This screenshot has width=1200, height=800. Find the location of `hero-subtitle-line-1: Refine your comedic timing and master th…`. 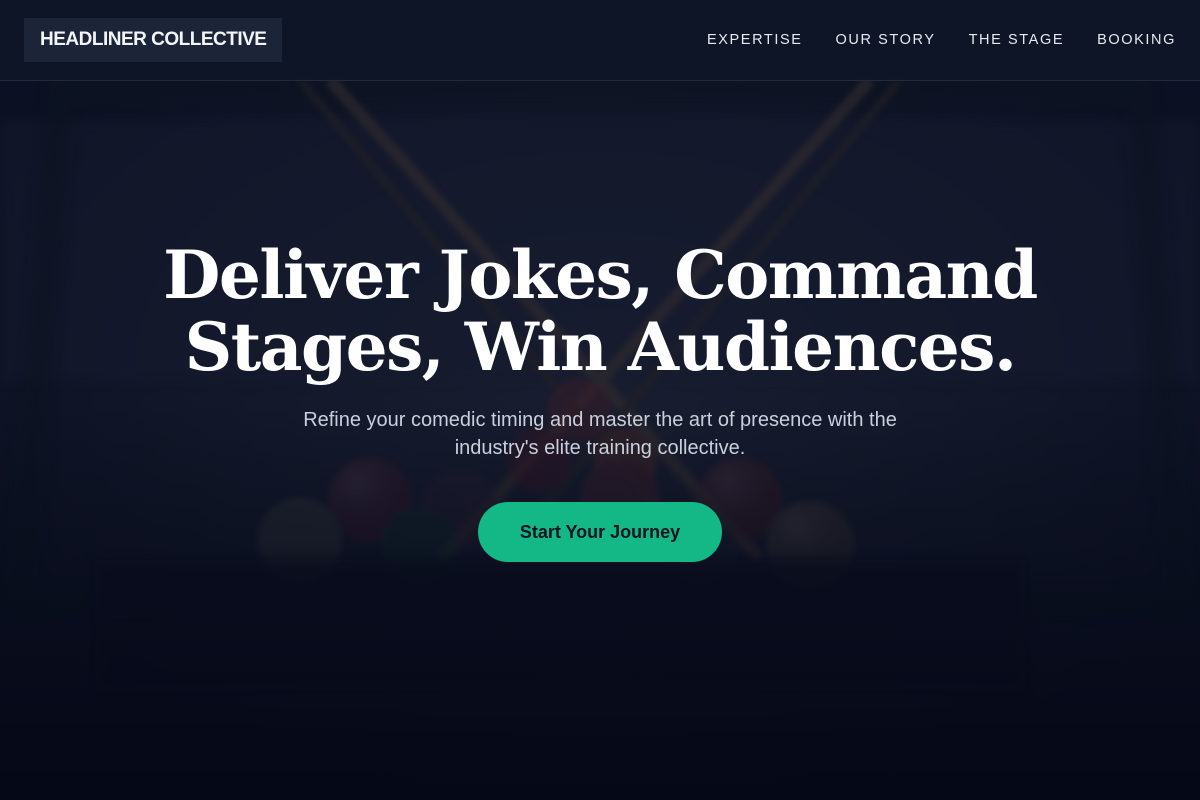

hero-subtitle-line-1: Refine your comedic timing and master th… is located at coordinates (600, 420).